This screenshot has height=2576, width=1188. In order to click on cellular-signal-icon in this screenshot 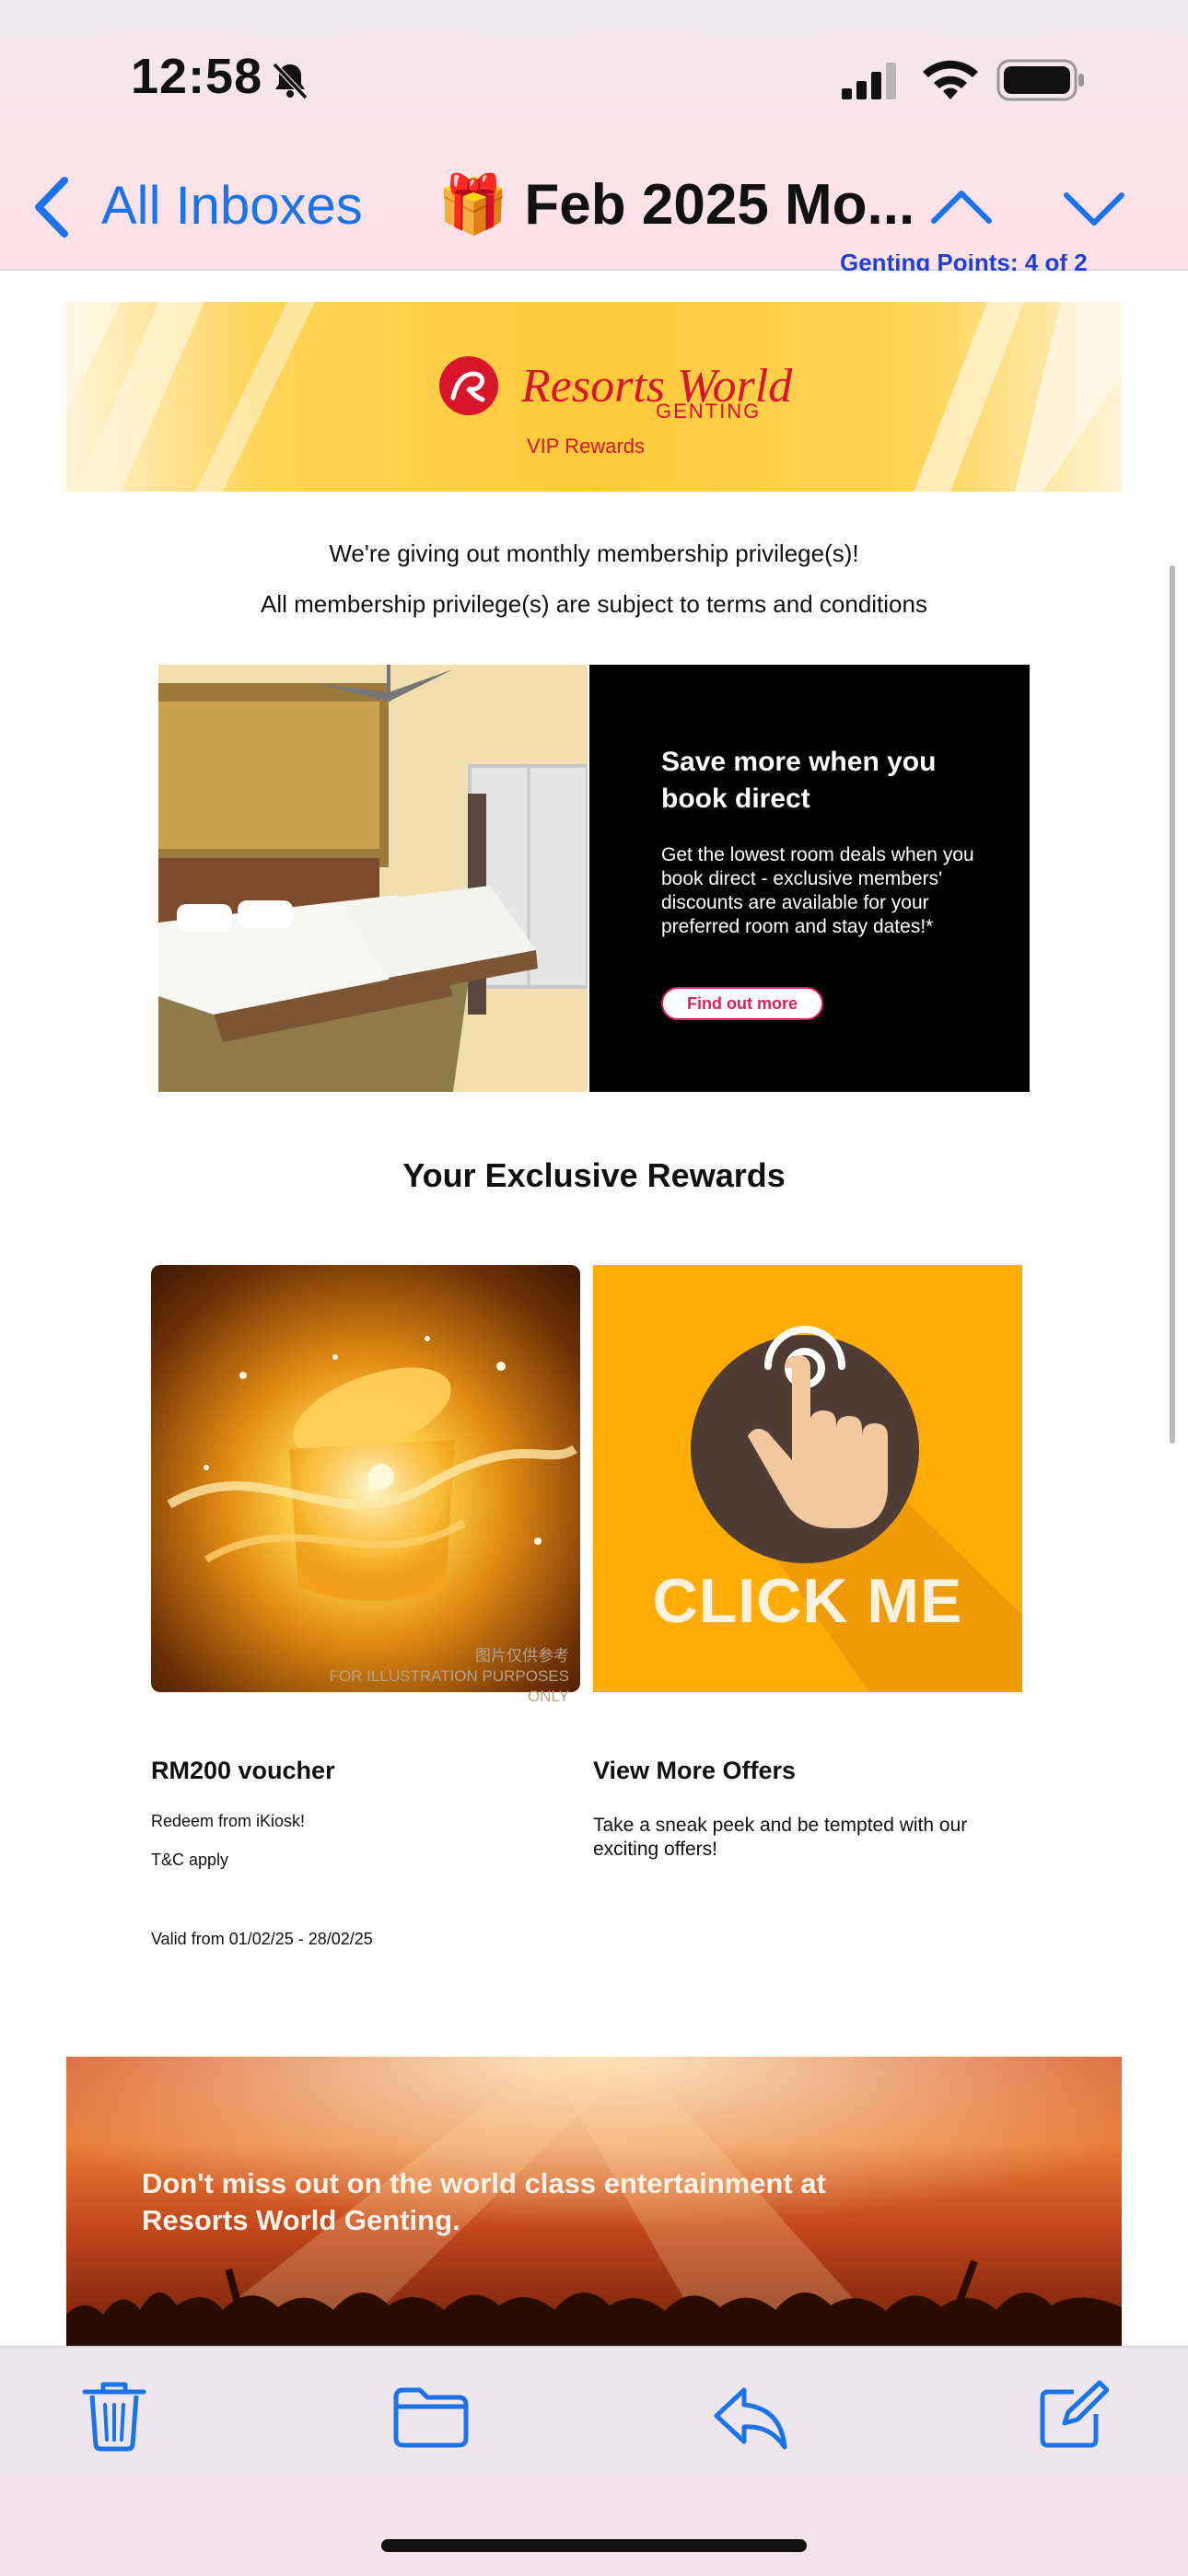, I will do `click(869, 81)`.